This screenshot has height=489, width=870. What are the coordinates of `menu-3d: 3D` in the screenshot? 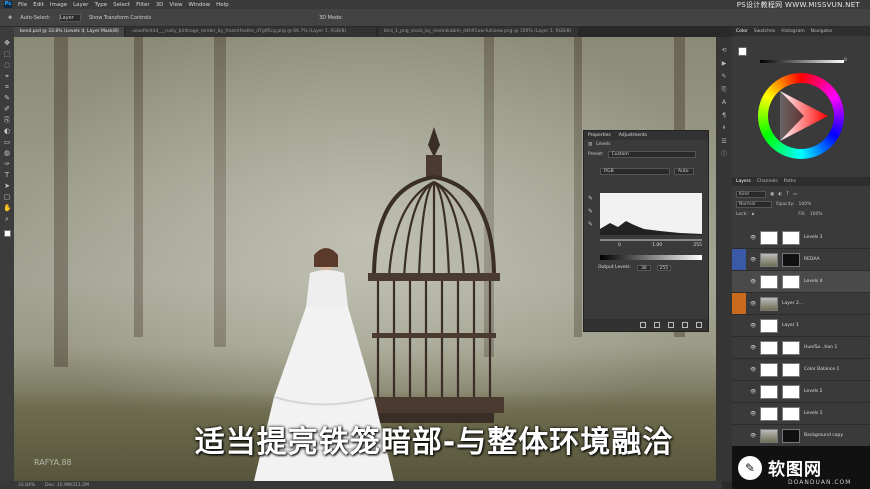 It's located at (160, 5).